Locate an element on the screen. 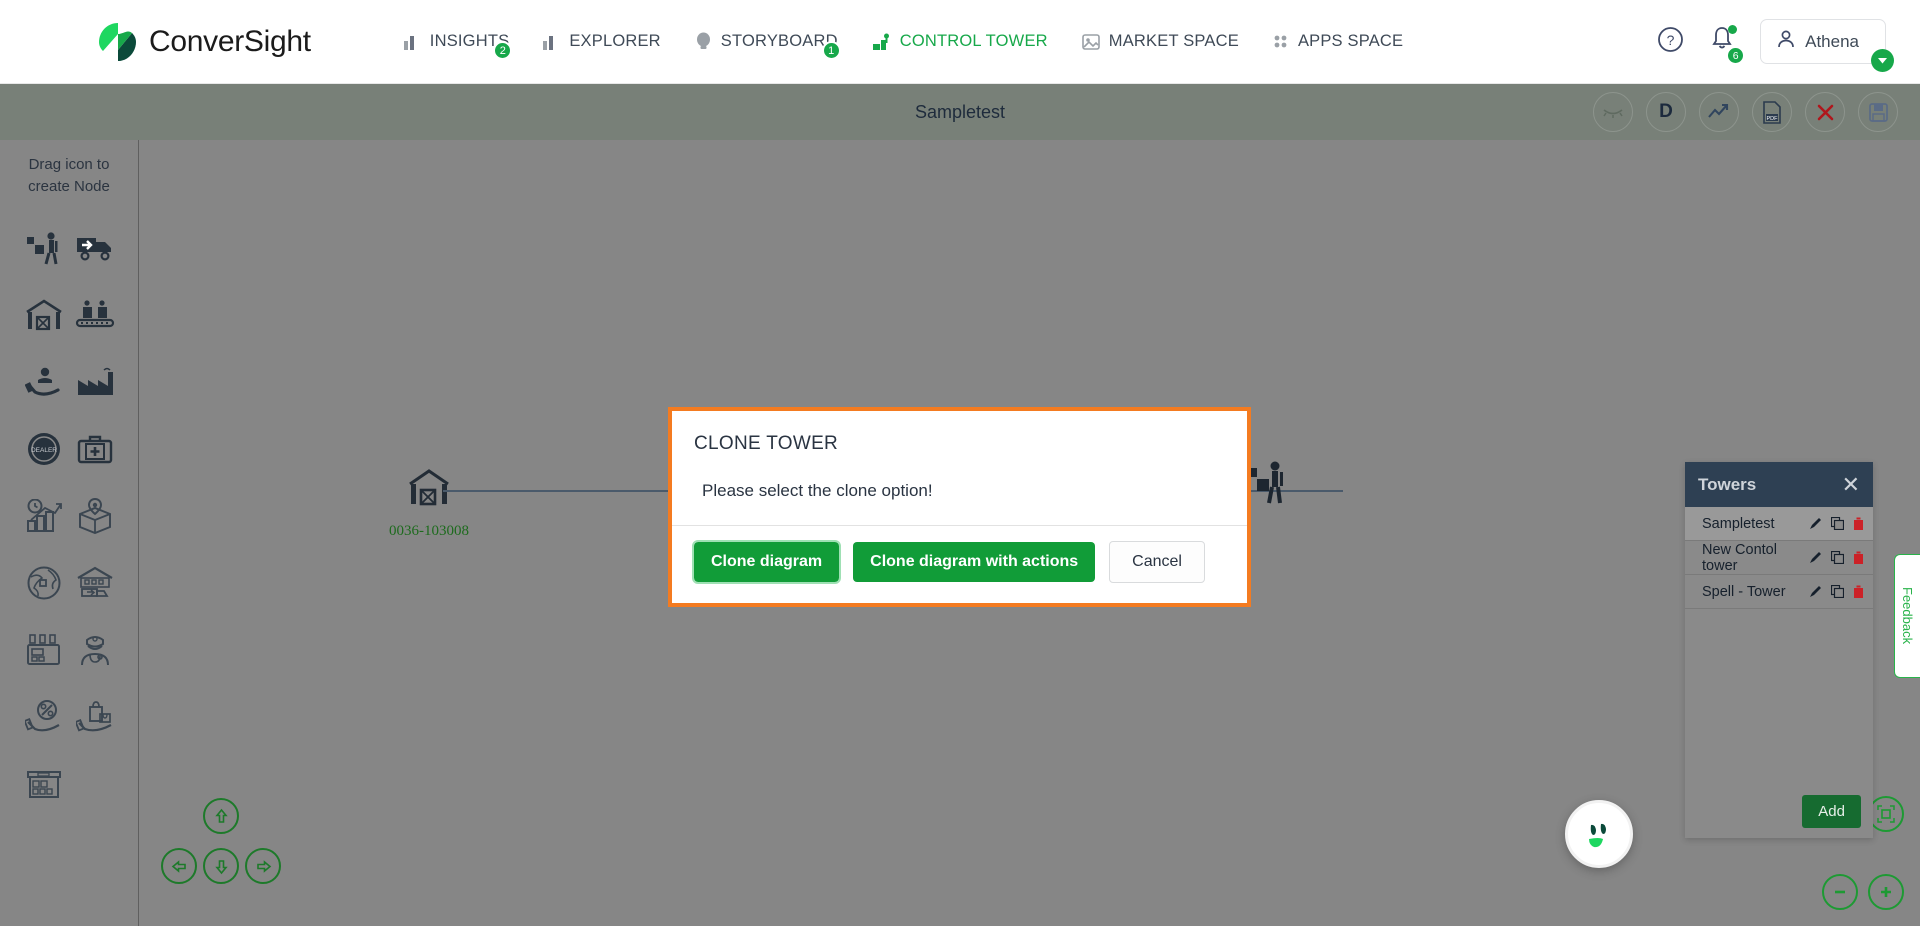  save-disk-icon is located at coordinates (1878, 112).